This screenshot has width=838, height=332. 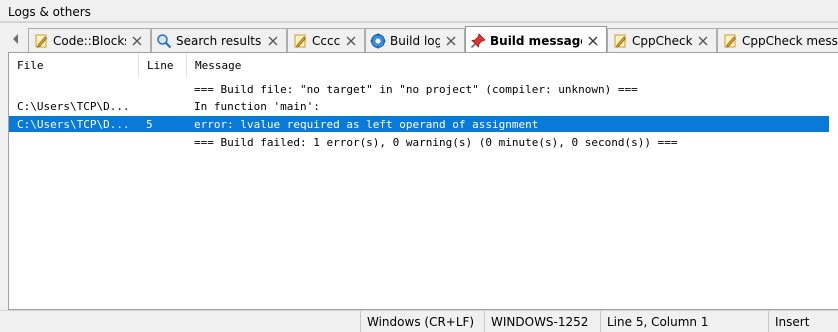 I want to click on tab-code-blocks: Code::Blocks, so click(x=89, y=40).